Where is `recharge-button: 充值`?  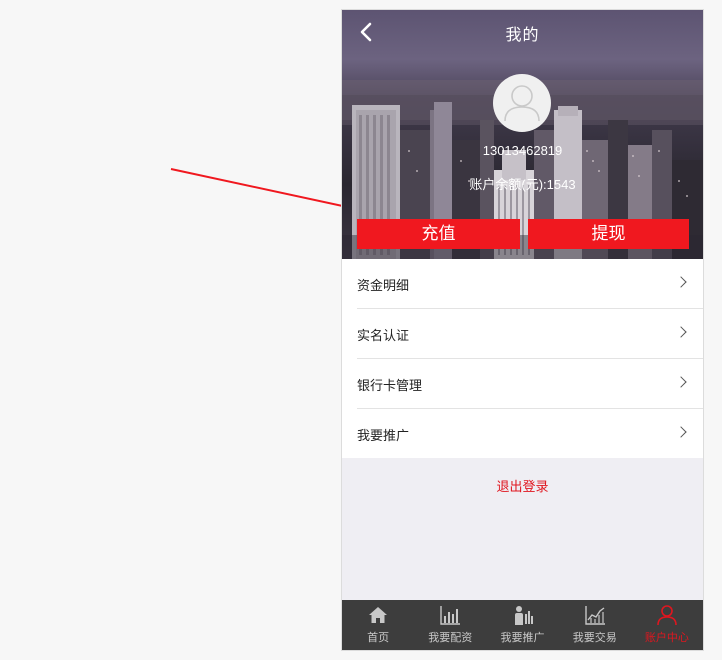 recharge-button: 充值 is located at coordinates (438, 234).